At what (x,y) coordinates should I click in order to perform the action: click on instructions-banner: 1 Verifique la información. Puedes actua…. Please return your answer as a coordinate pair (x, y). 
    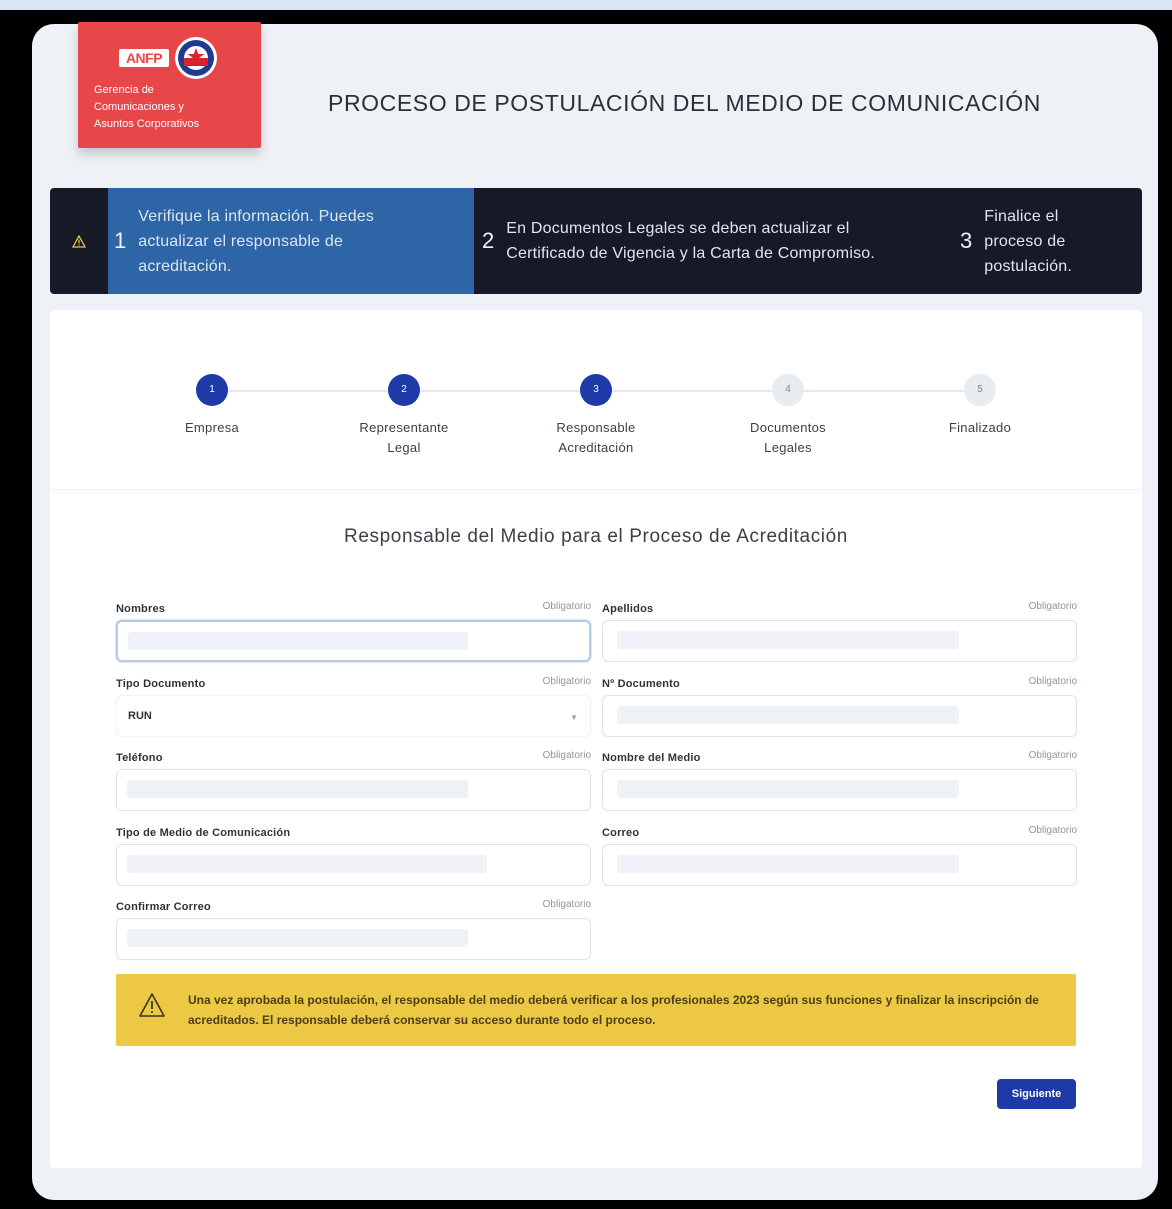
    Looking at the image, I should click on (596, 241).